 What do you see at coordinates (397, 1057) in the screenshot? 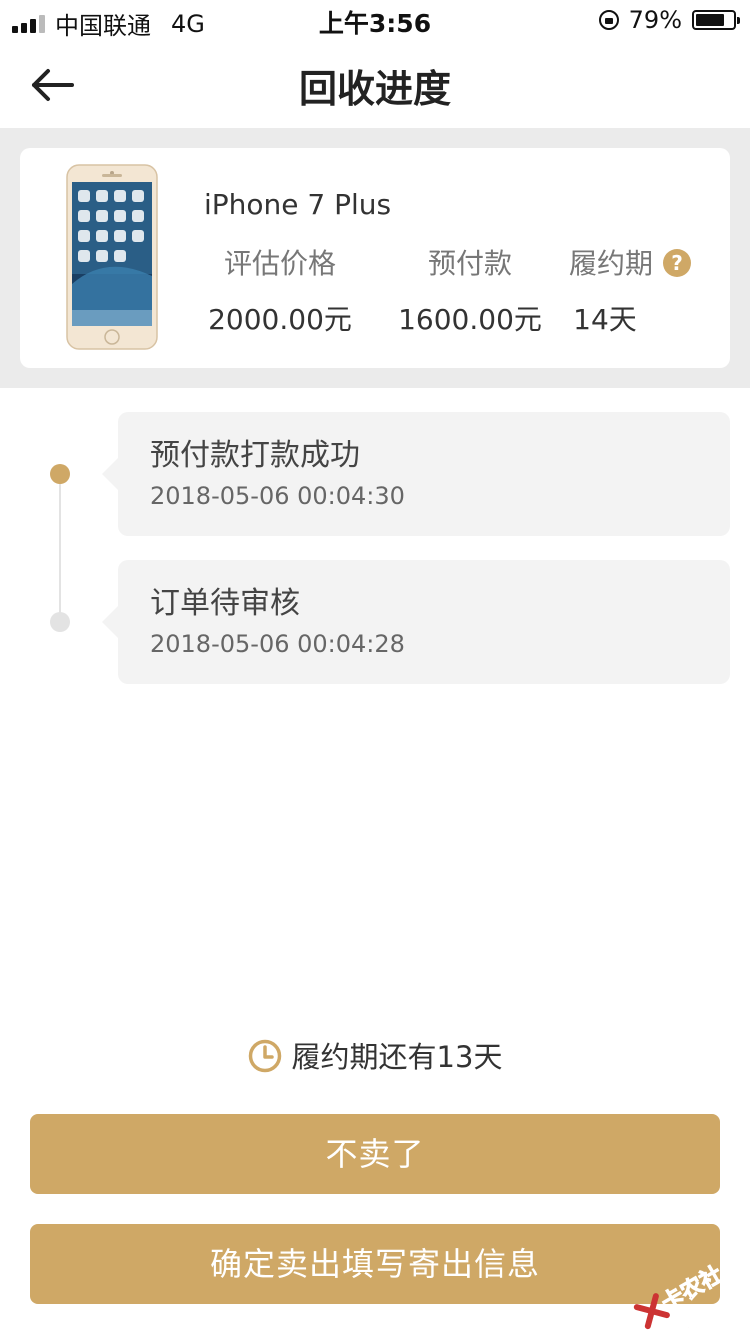
I see `countdown-text: 履约期还有13天` at bounding box center [397, 1057].